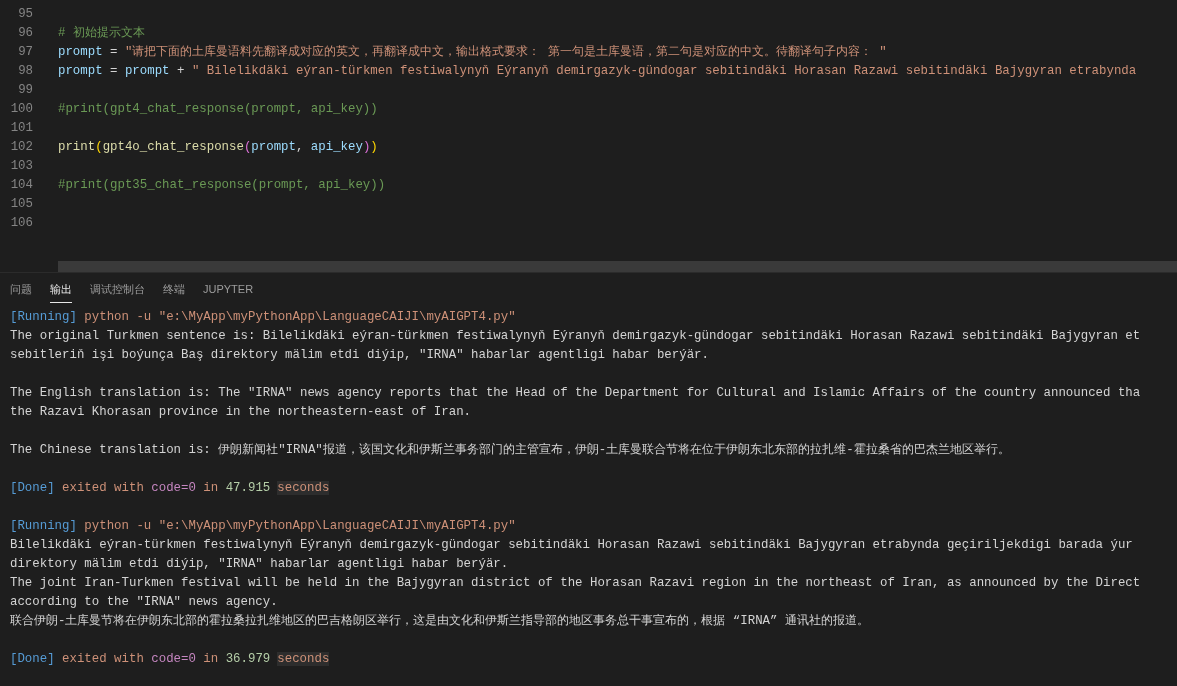 This screenshot has height=686, width=1177. Describe the element at coordinates (240, 412) in the screenshot. I see `output-line: the Razavi Khorasan province in the northeastern-east of Iran.` at that location.